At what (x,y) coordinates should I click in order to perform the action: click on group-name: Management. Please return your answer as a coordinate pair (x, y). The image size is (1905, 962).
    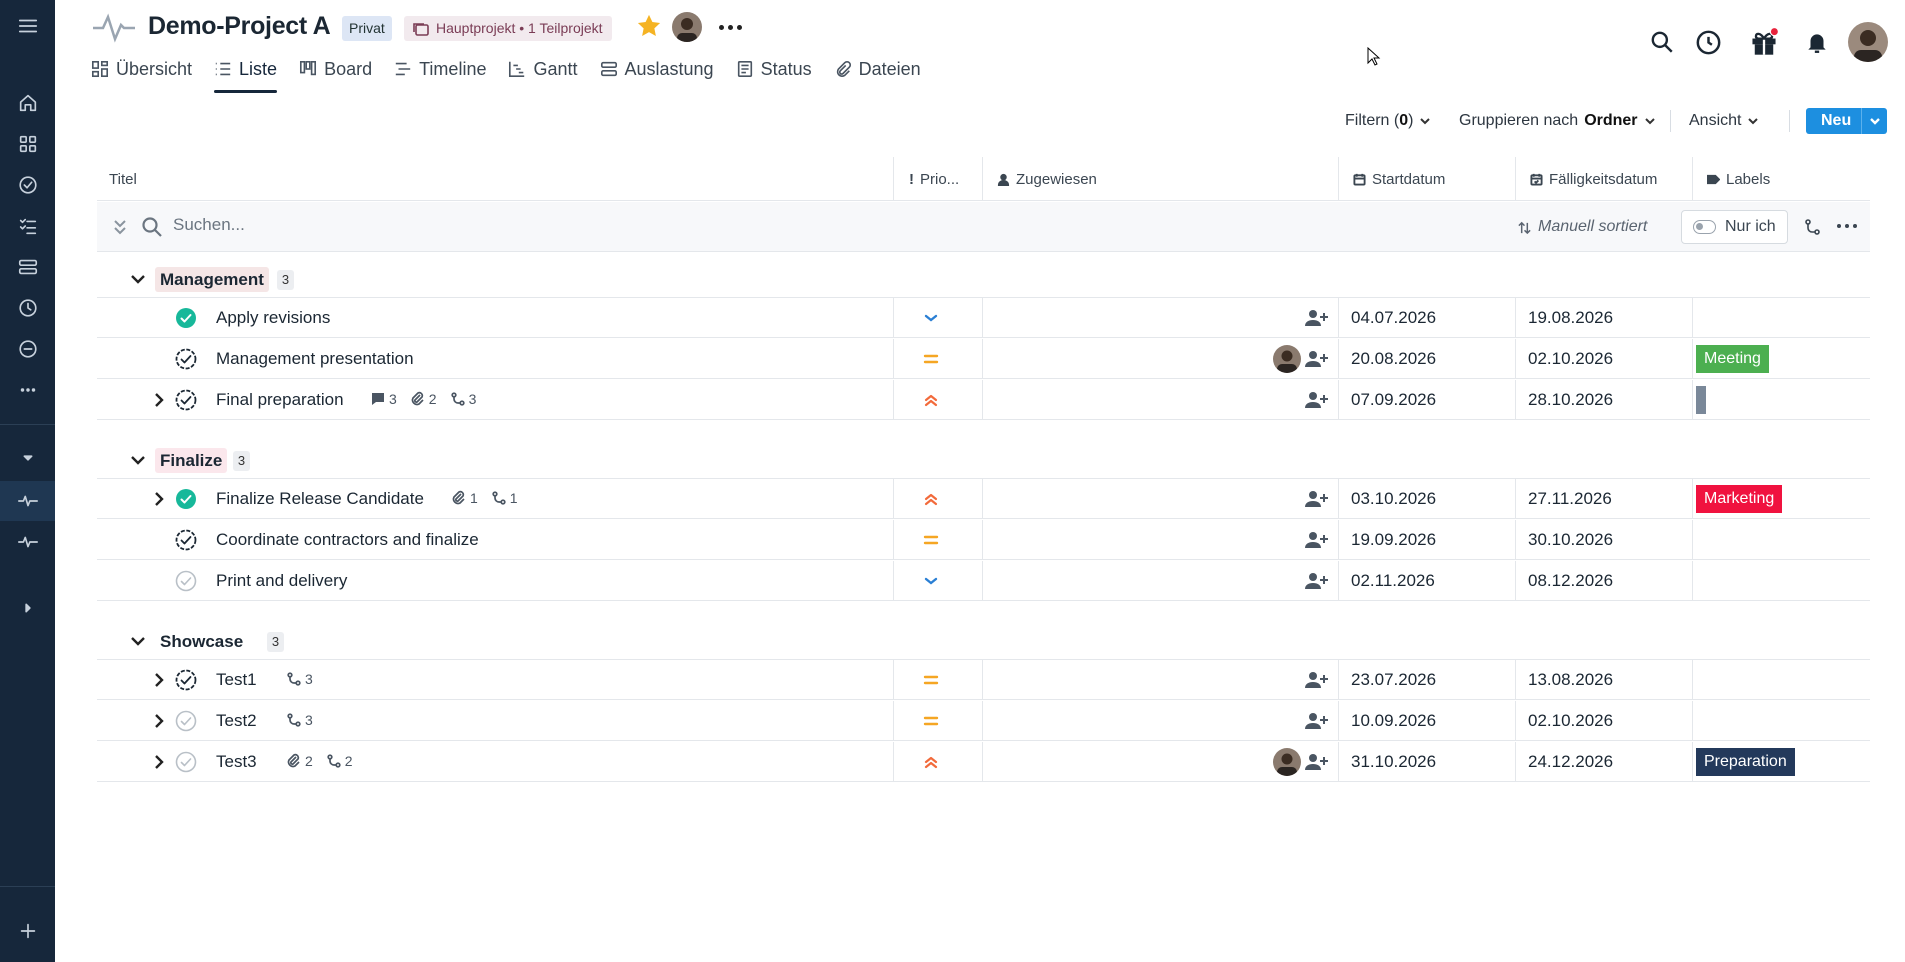
    Looking at the image, I should click on (212, 279).